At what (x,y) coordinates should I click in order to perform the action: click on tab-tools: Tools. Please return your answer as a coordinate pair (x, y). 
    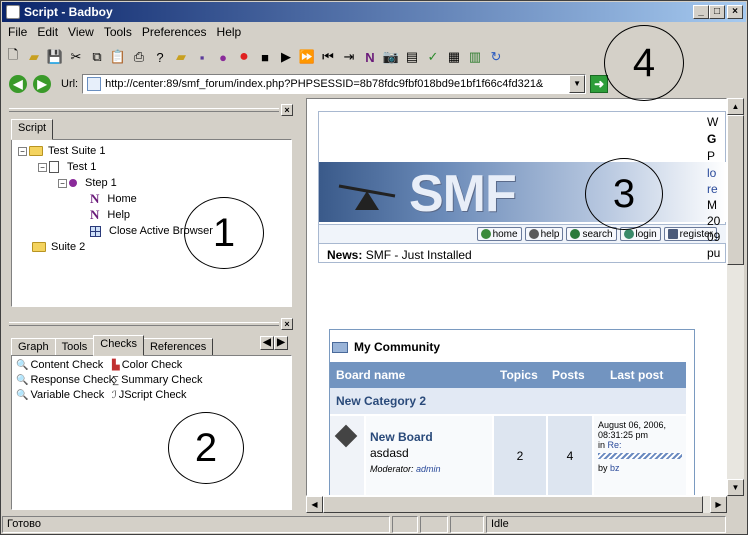
    Looking at the image, I should click on (74, 347).